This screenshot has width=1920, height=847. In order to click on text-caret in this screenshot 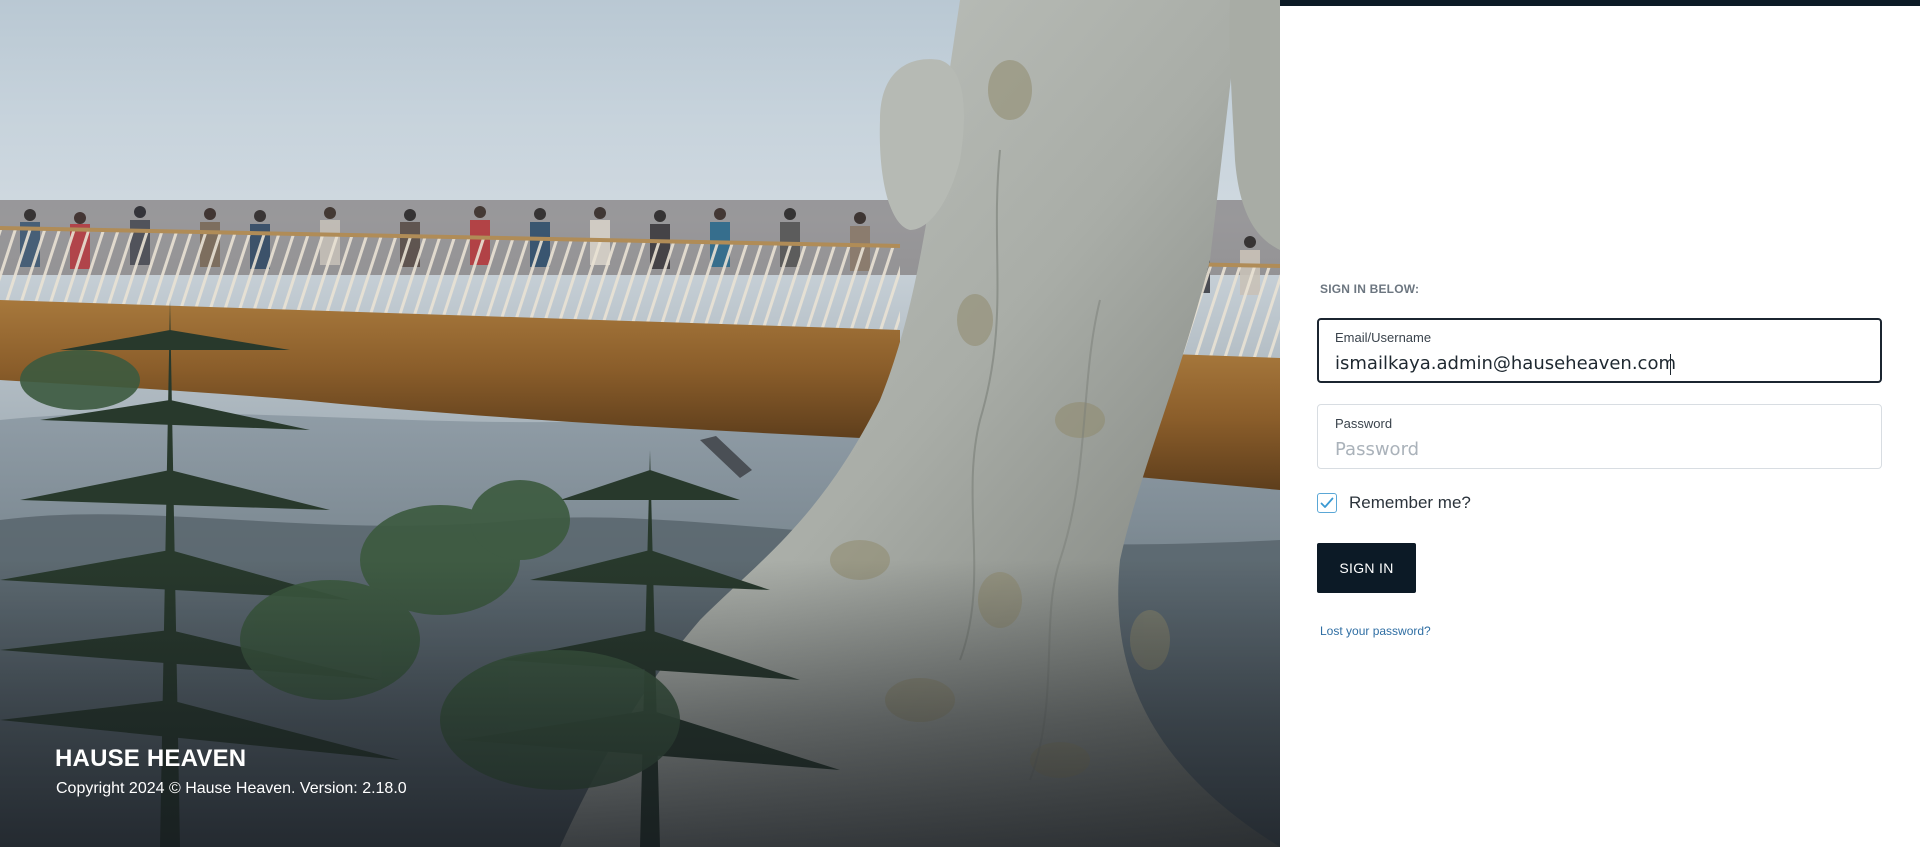, I will do `click(1670, 364)`.